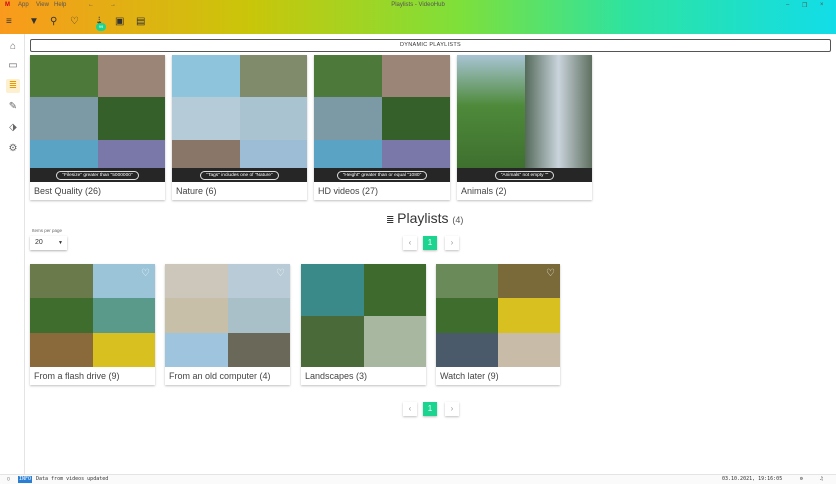 The height and width of the screenshot is (484, 836). Describe the element at coordinates (821, 479) in the screenshot. I see `bell-icon: ♫` at that location.